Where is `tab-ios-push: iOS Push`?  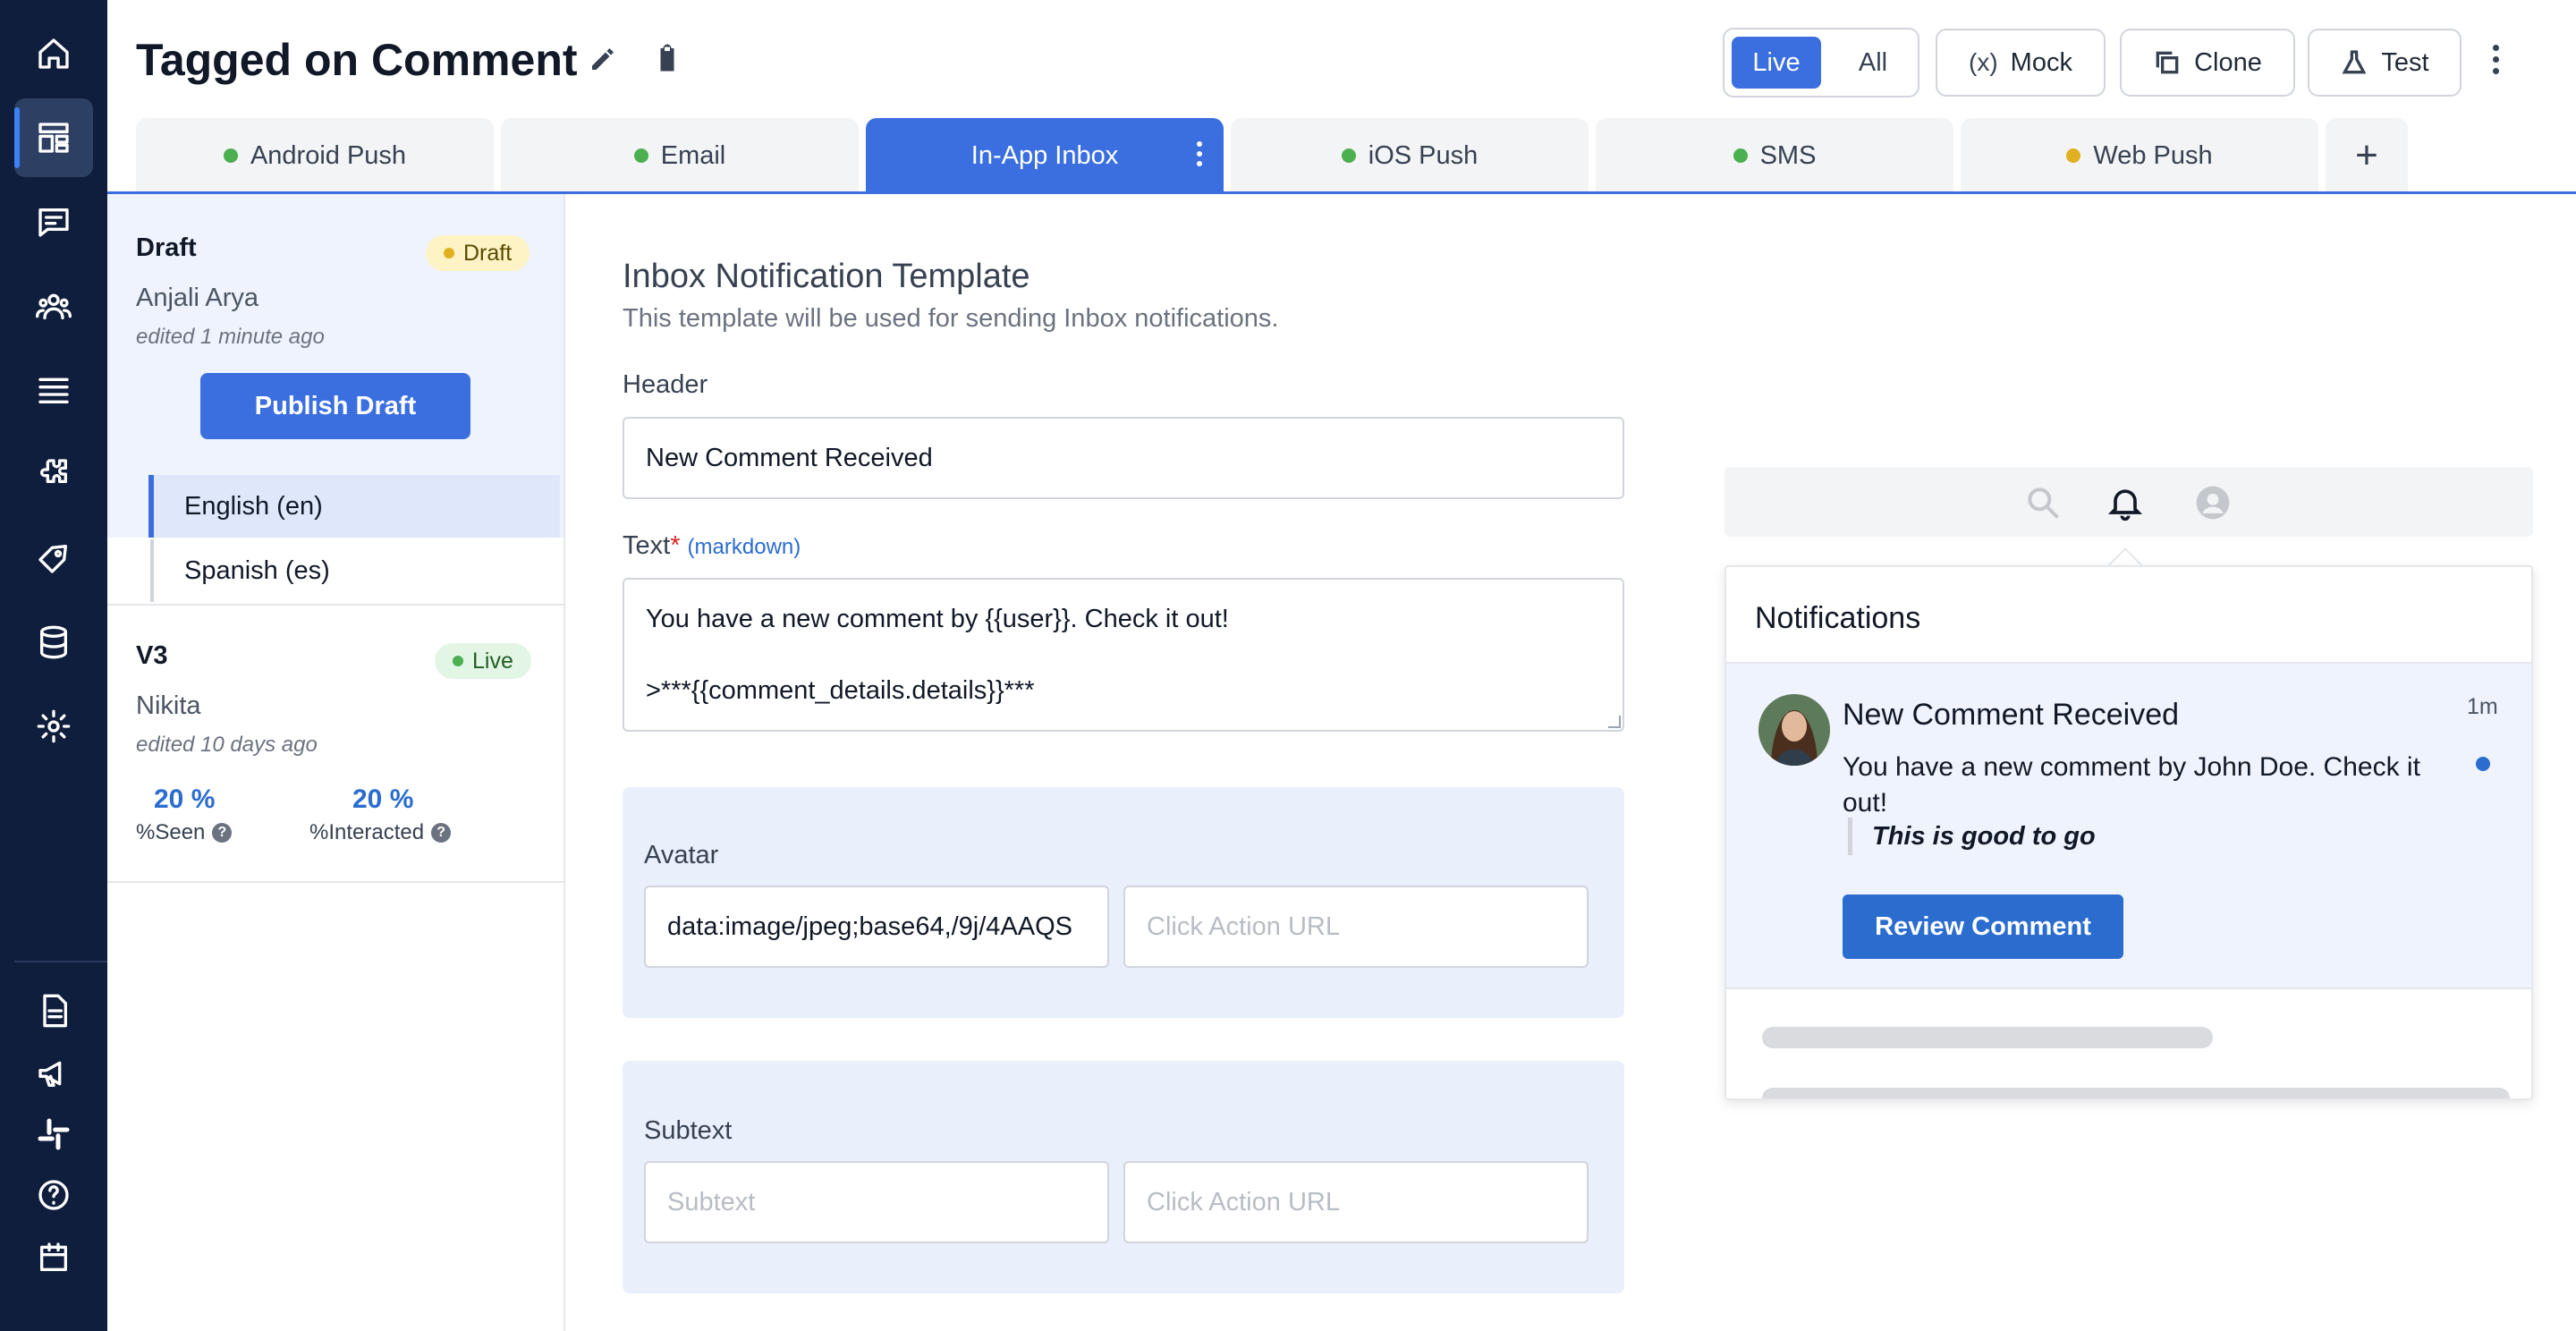 tab-ios-push: iOS Push is located at coordinates (1410, 155).